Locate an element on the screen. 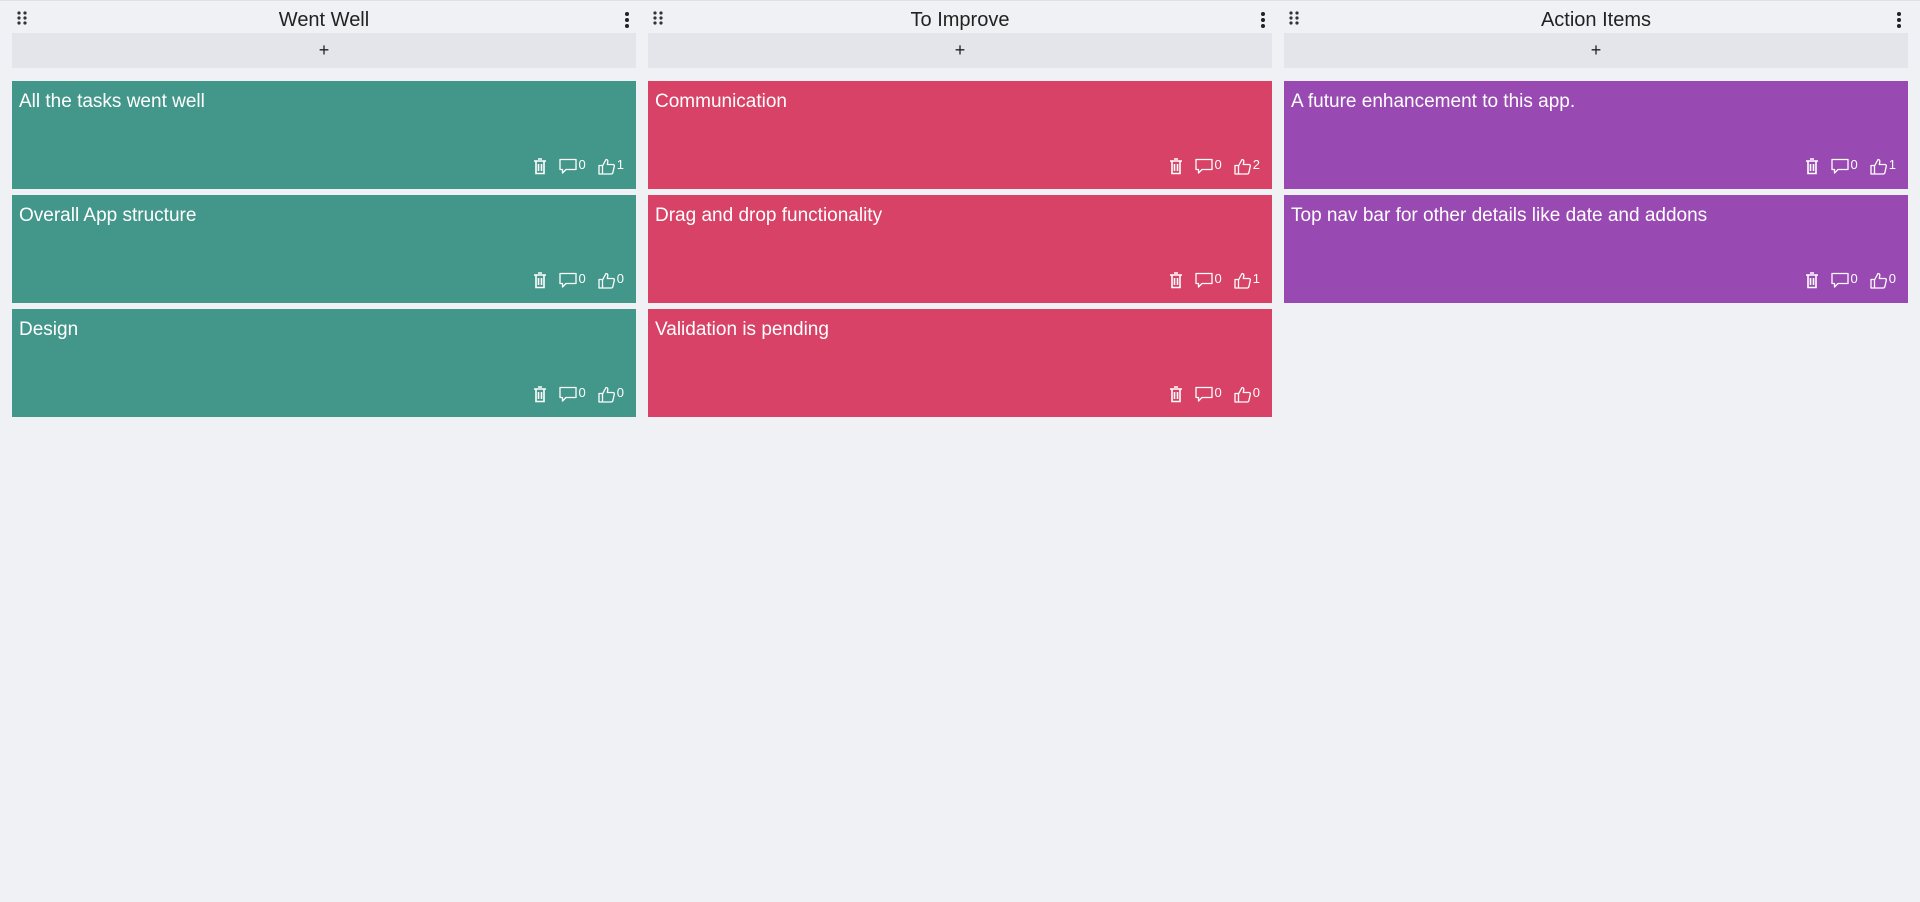  column-header: Action Items is located at coordinates (1596, 18).